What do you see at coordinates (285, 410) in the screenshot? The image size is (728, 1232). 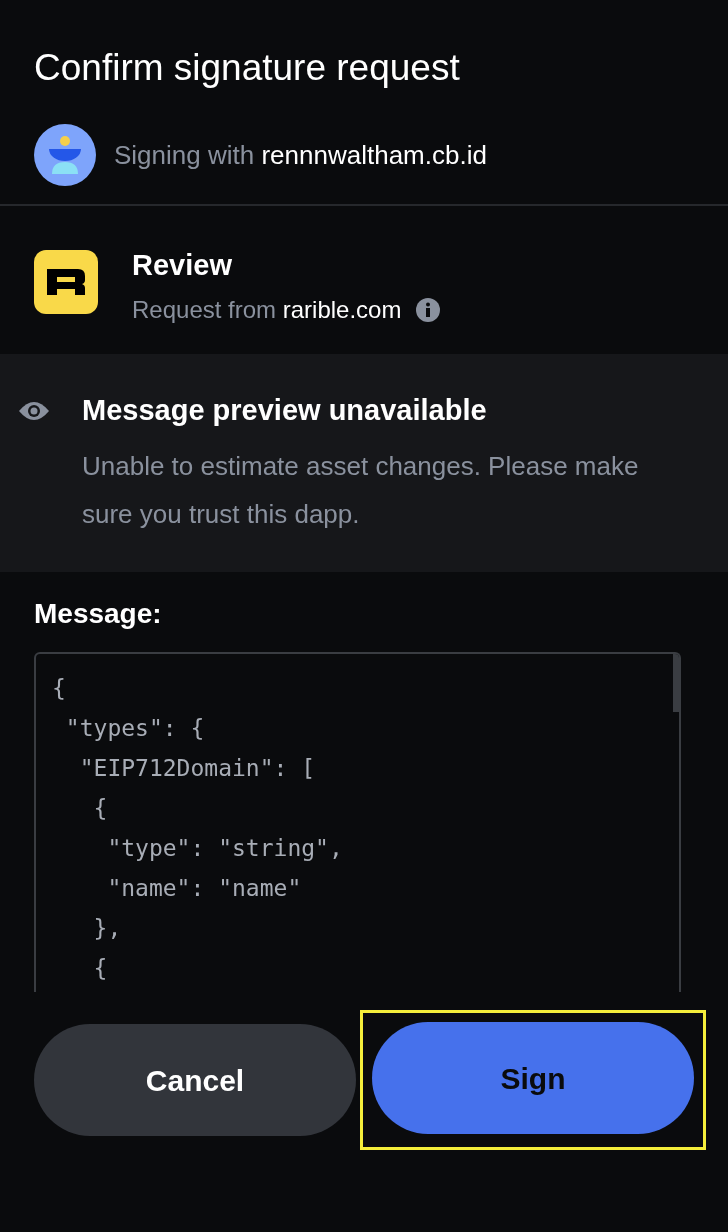 I see `preview-title: Message preview unavailable` at bounding box center [285, 410].